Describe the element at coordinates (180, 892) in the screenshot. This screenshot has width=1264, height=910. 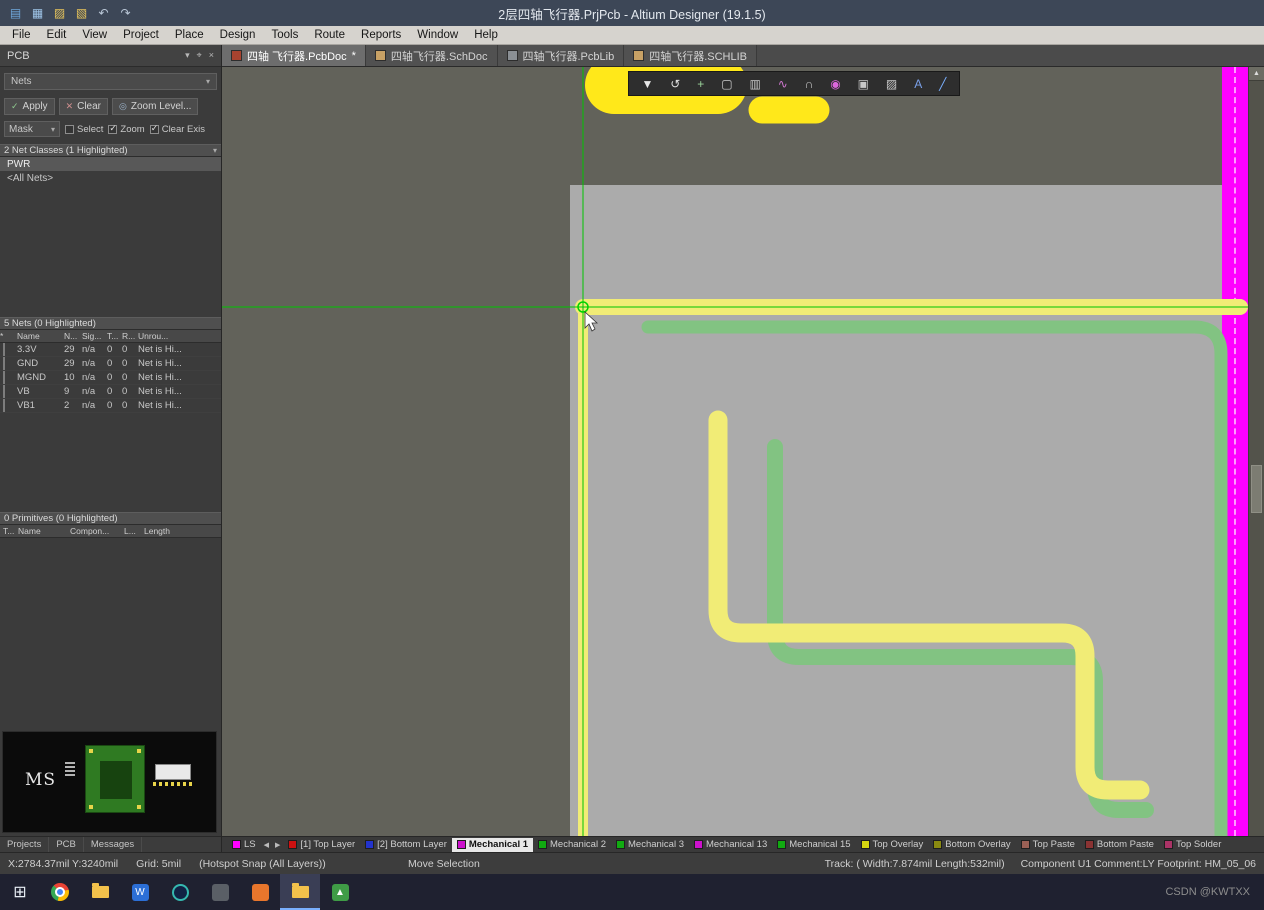
I see `taskbar-browser` at that location.